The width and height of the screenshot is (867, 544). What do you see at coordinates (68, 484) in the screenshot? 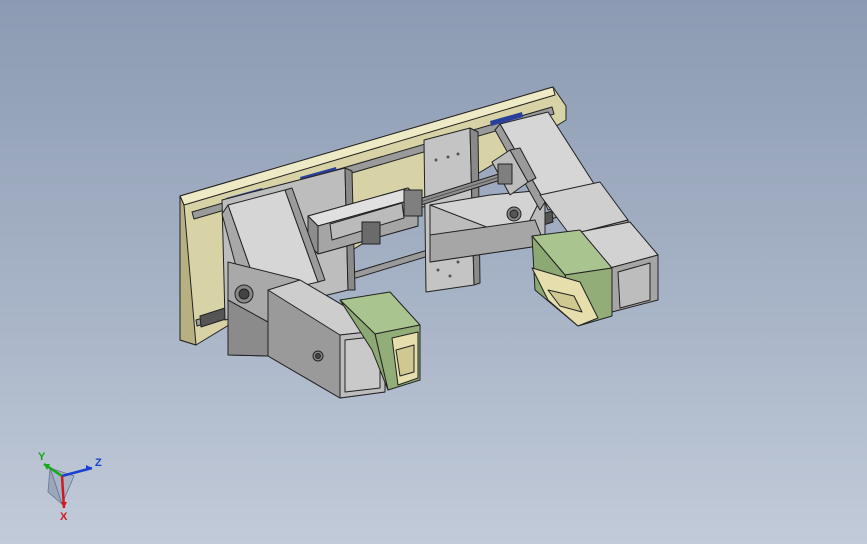
I see `orientation-triad: Y Z X` at bounding box center [68, 484].